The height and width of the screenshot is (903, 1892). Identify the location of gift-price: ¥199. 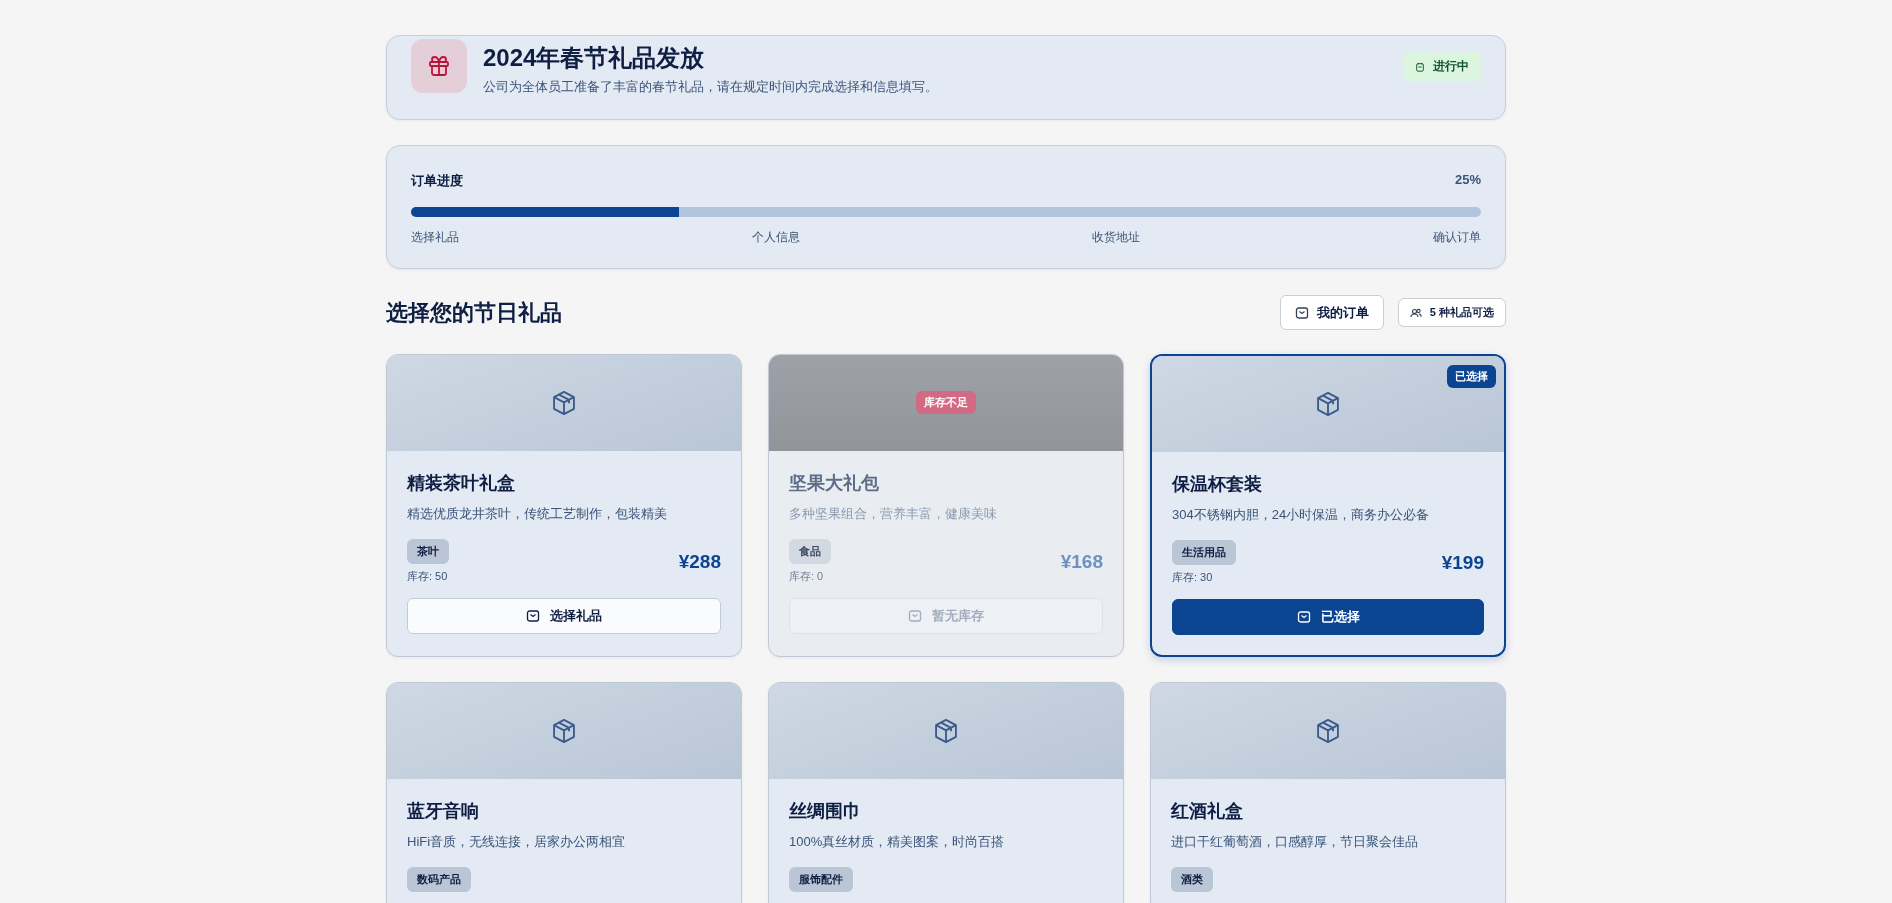
(1462, 562).